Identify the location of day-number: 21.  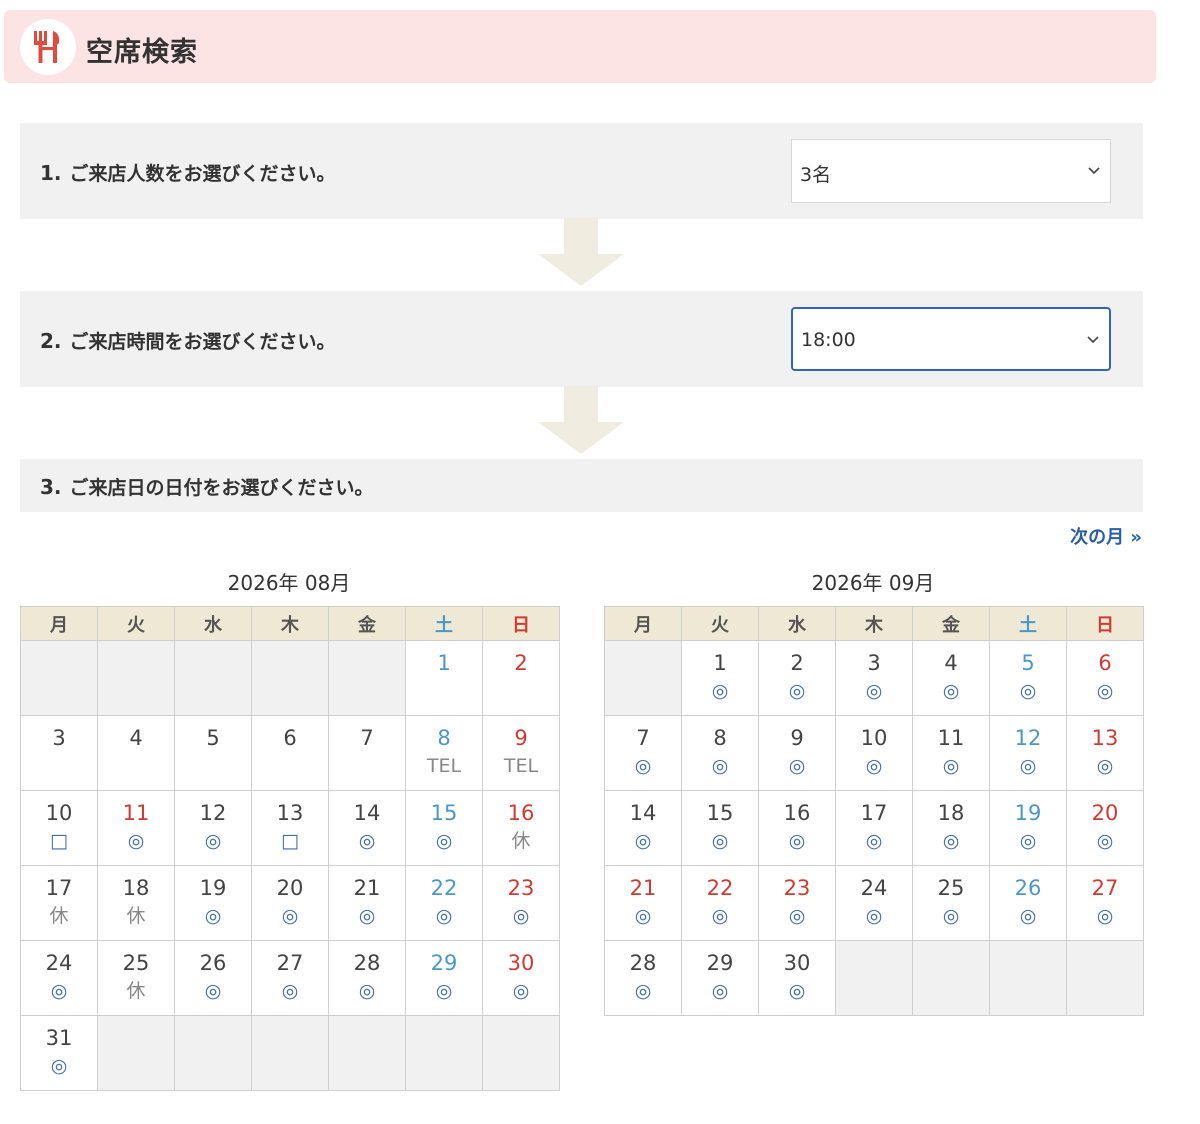
(367, 888).